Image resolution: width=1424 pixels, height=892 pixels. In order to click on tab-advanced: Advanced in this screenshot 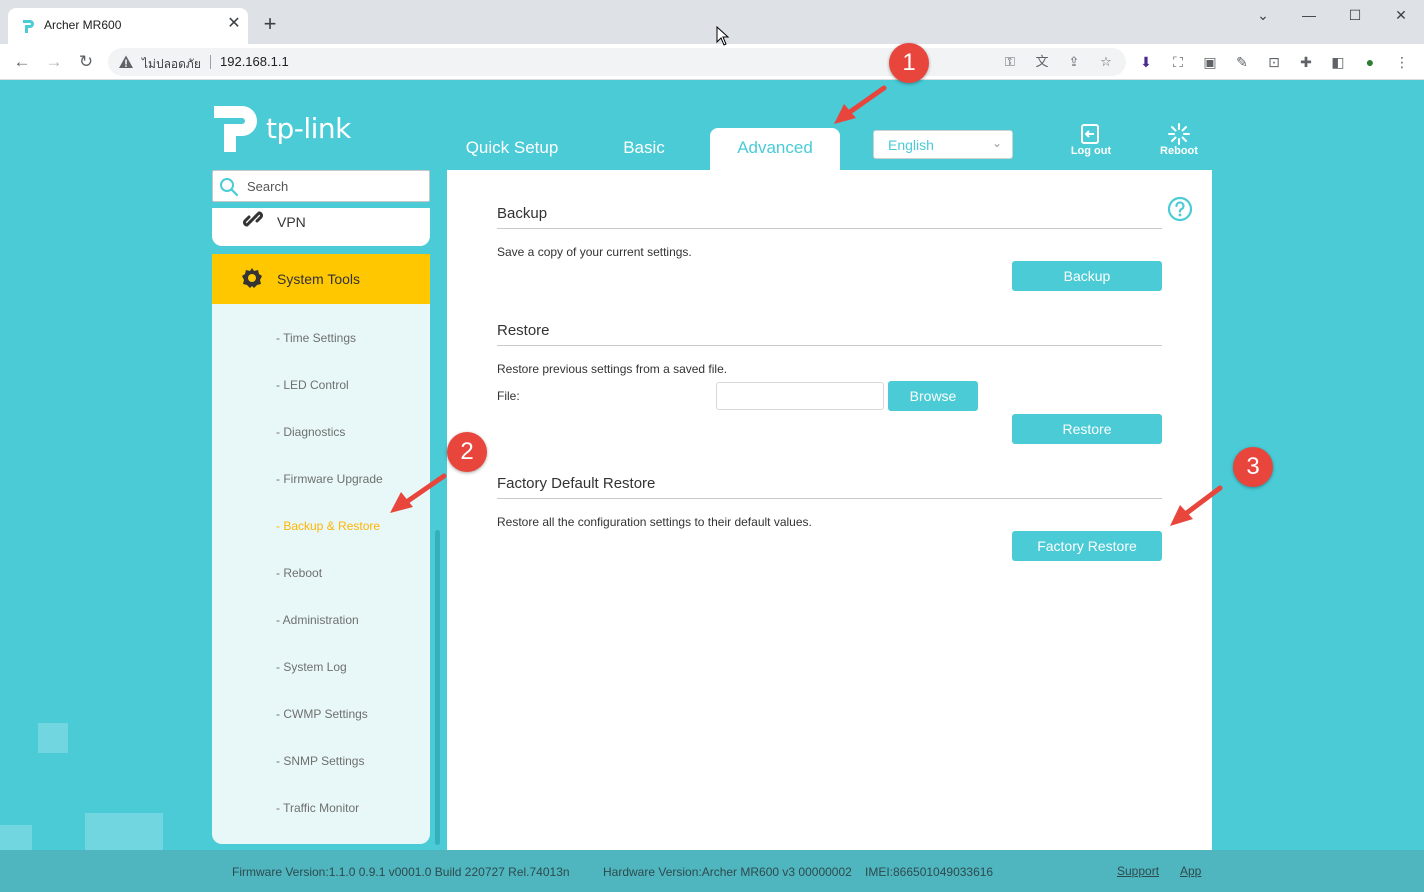, I will do `click(775, 149)`.